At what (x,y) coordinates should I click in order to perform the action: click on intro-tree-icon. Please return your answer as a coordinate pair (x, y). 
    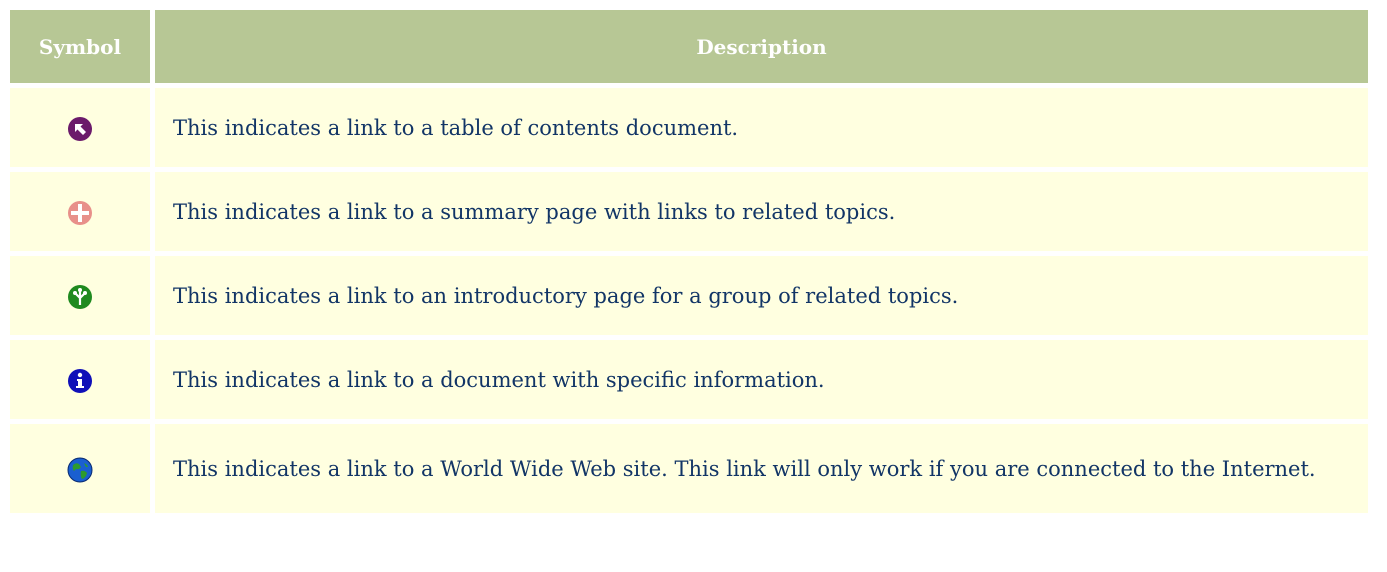
    Looking at the image, I should click on (80, 297).